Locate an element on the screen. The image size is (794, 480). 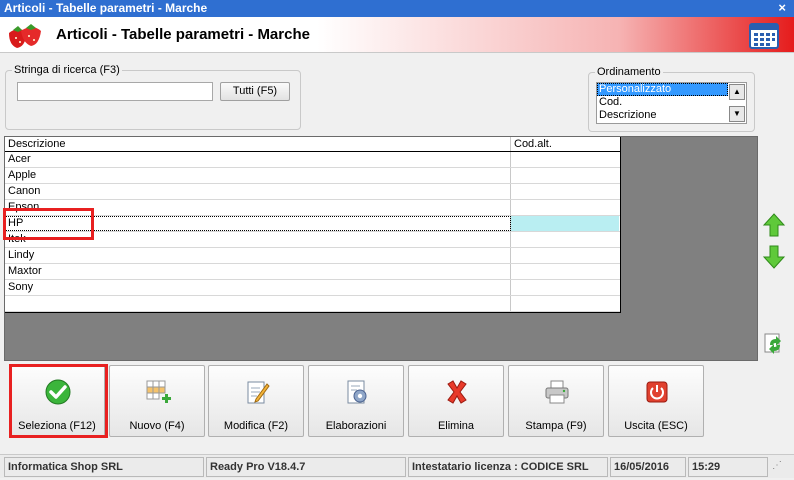
move-up-icon is located at coordinates (774, 225).